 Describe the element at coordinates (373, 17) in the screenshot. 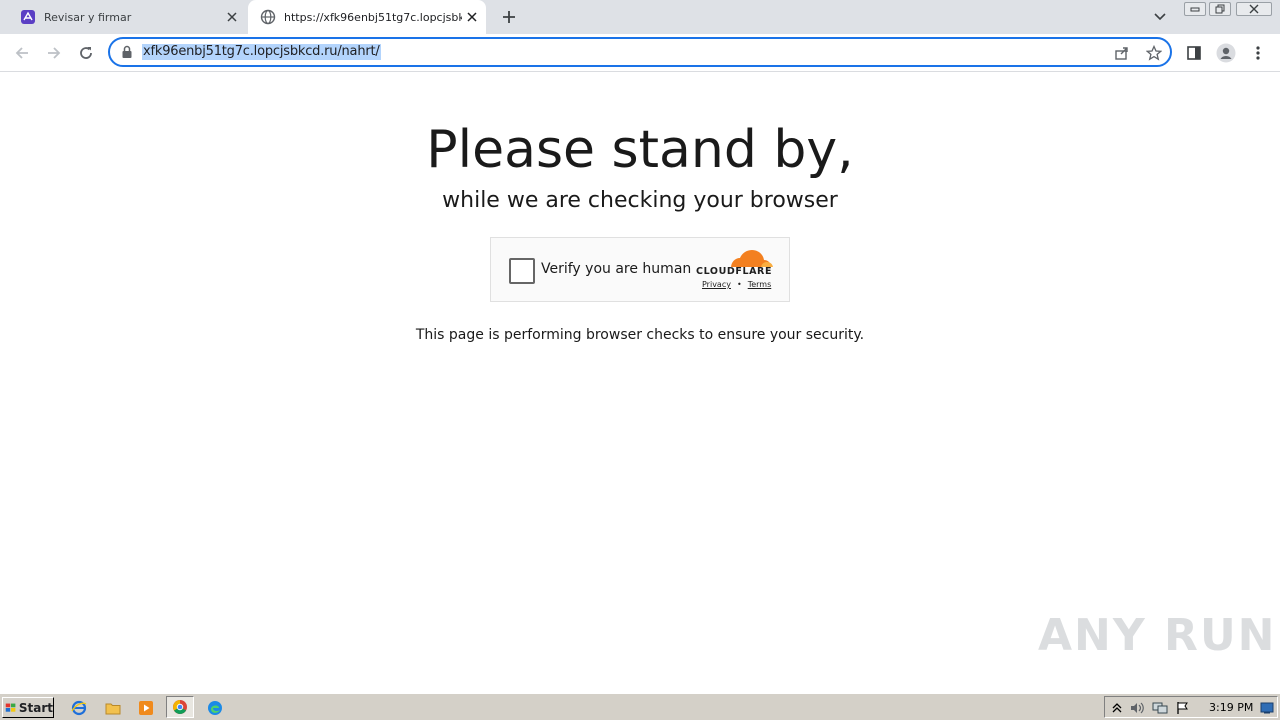

I see `tab-title: https://xfk96enbj51tg7c.lopcjsbkcd` at that location.